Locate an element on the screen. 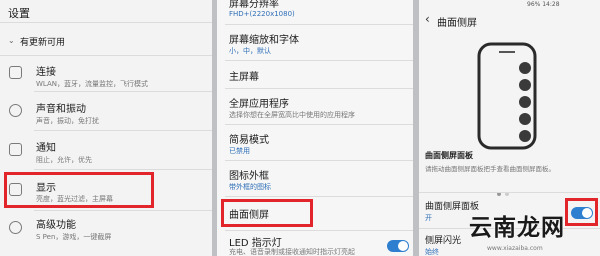  connections-icon is located at coordinates (15, 72).